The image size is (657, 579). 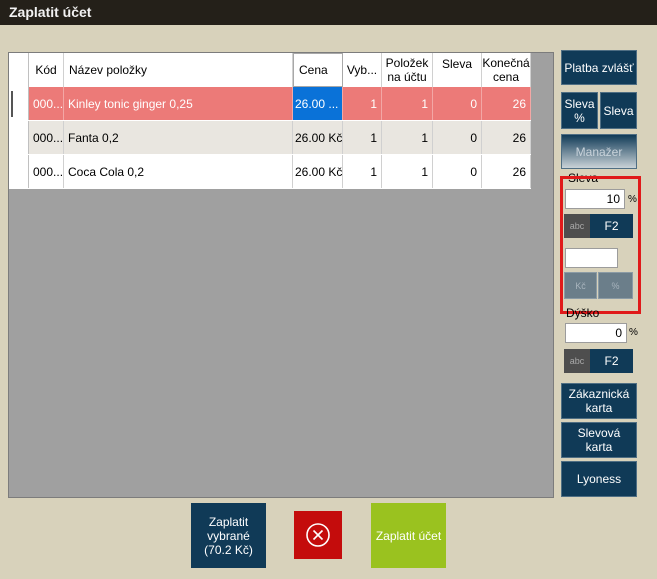 What do you see at coordinates (318, 70) in the screenshot?
I see `col-header-cena: Cena` at bounding box center [318, 70].